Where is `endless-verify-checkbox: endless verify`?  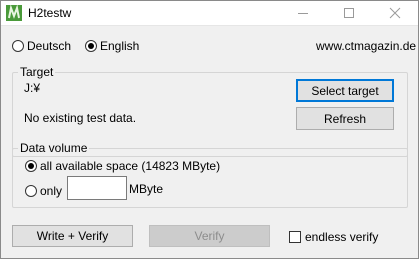
endless-verify-checkbox: endless verify is located at coordinates (333, 237).